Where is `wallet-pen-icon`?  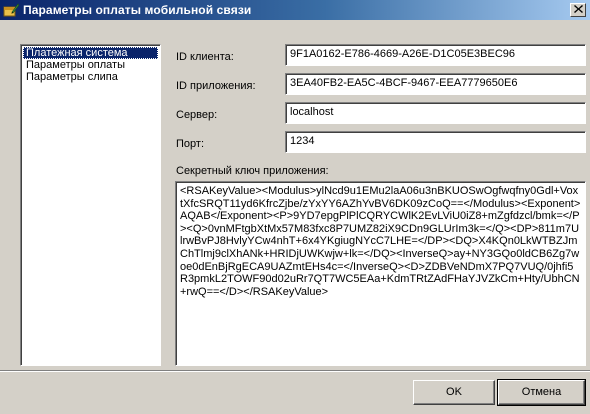
wallet-pen-icon is located at coordinates (11, 10).